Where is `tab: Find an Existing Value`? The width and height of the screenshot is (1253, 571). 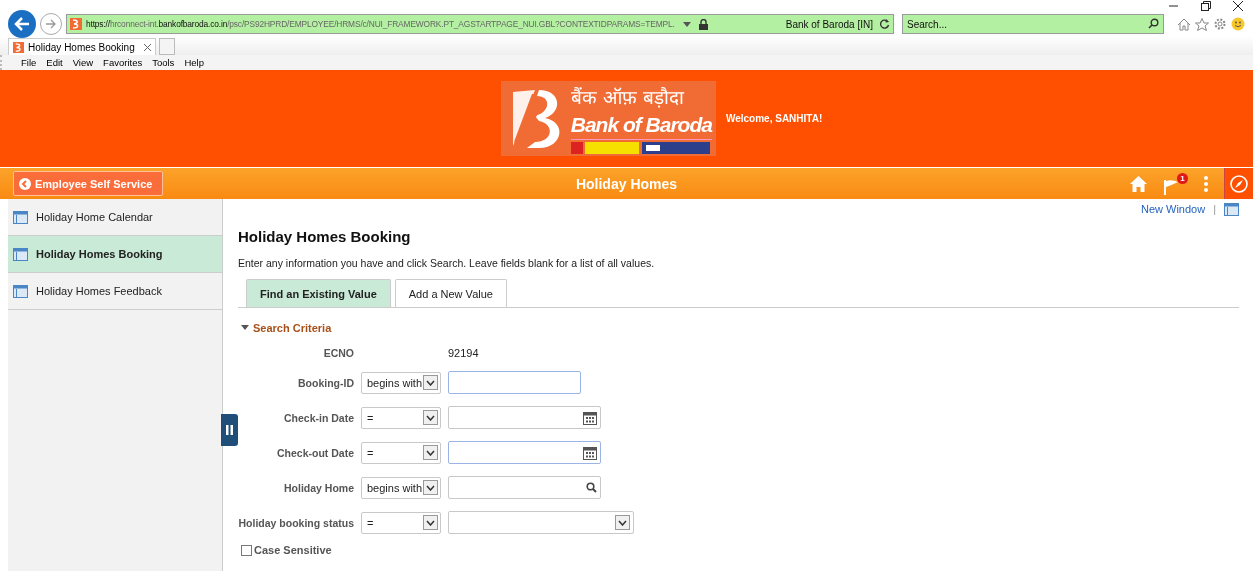
tab: Find an Existing Value is located at coordinates (318, 293).